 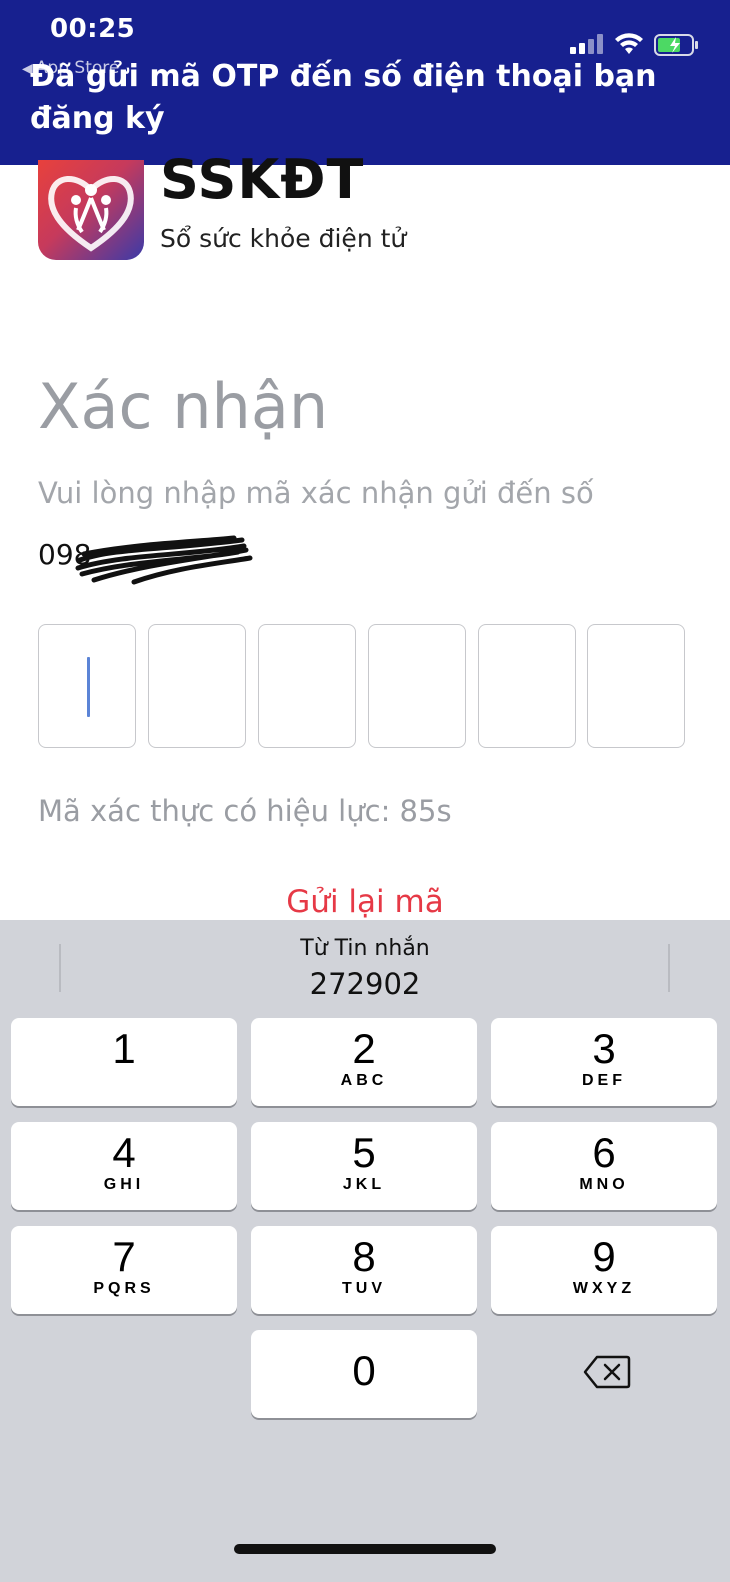 What do you see at coordinates (164, 560) in the screenshot?
I see `redaction-scribble` at bounding box center [164, 560].